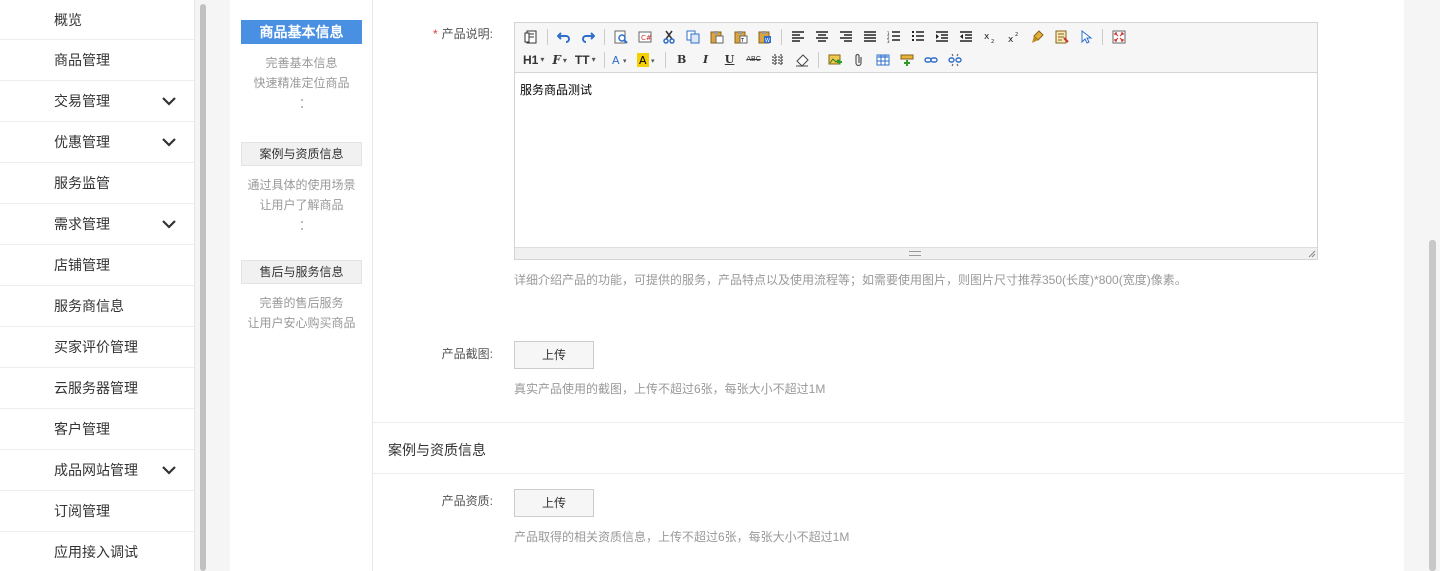 The height and width of the screenshot is (571, 1440). What do you see at coordinates (1086, 37) in the screenshot?
I see `select-all-icon` at bounding box center [1086, 37].